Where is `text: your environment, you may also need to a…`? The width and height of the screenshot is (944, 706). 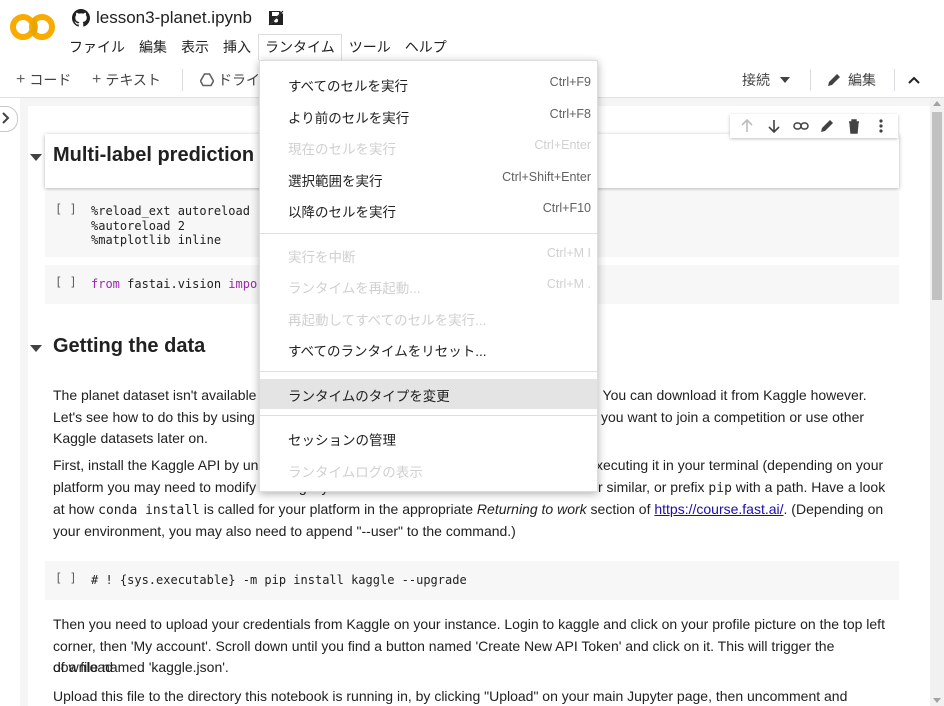 text: your environment, you may also need to a… is located at coordinates (284, 531).